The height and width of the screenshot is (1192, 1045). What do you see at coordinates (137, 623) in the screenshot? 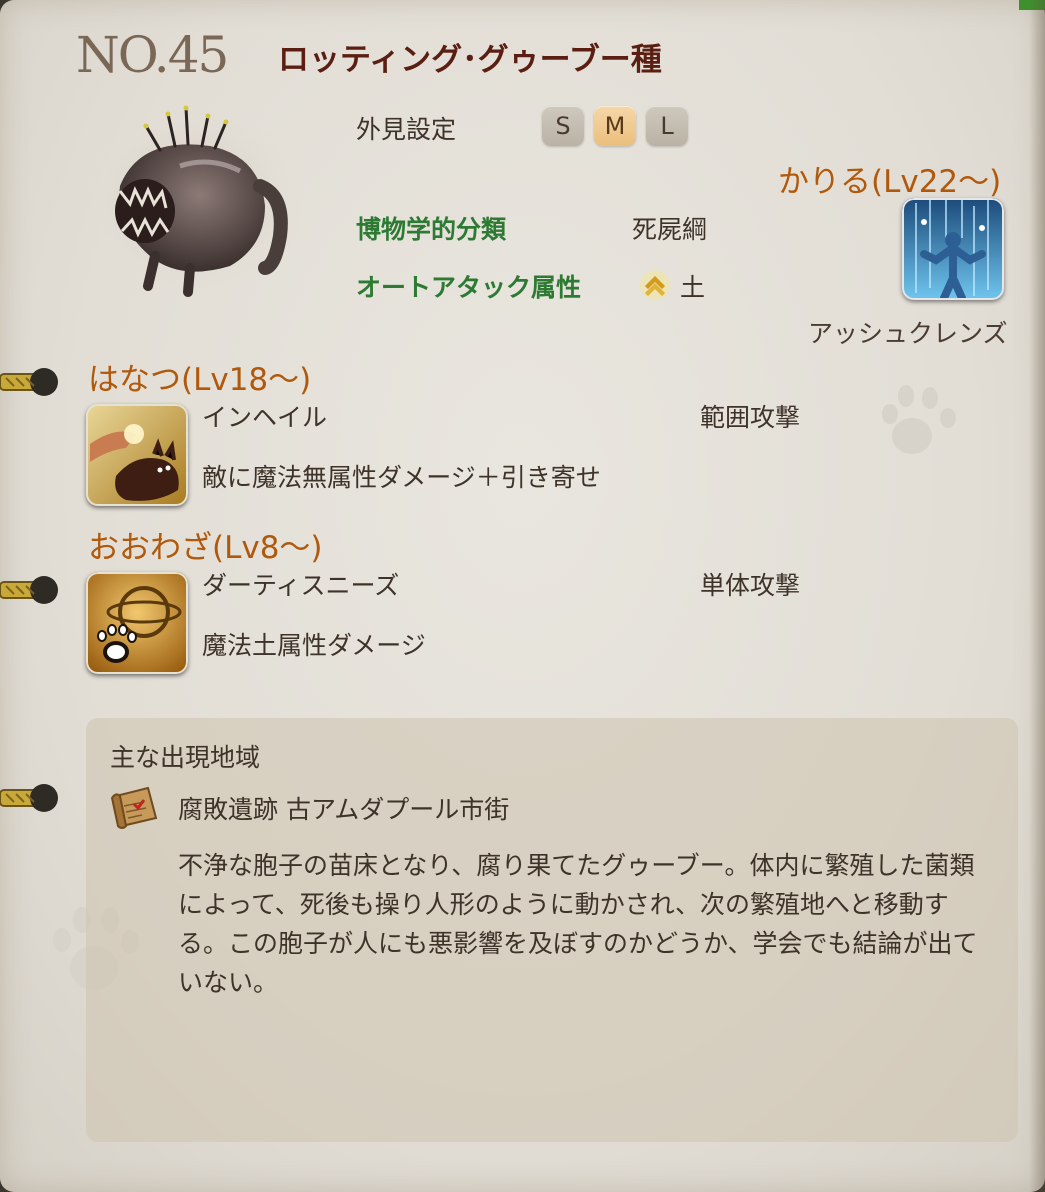
I see `dirty-sneeze-icon` at bounding box center [137, 623].